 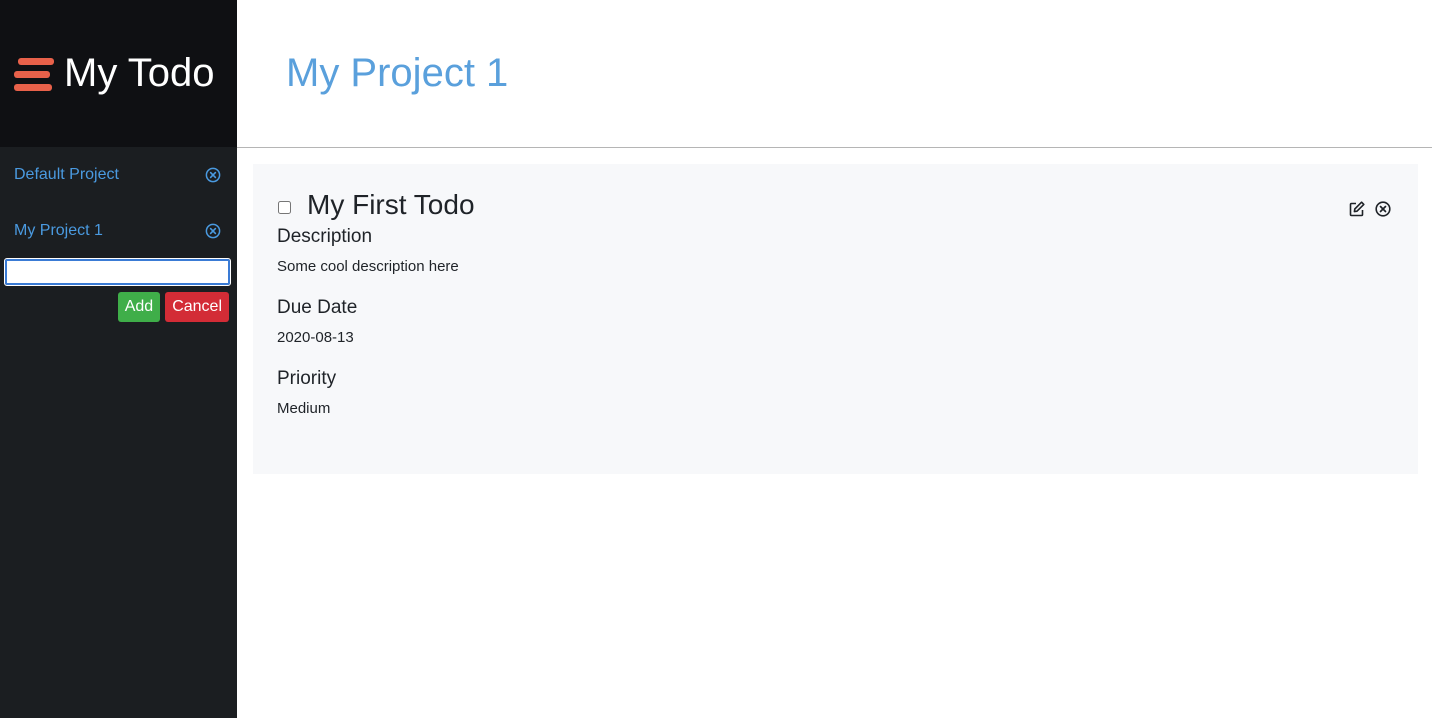 I want to click on new-project-form: Add Cancel, so click(x=118, y=290).